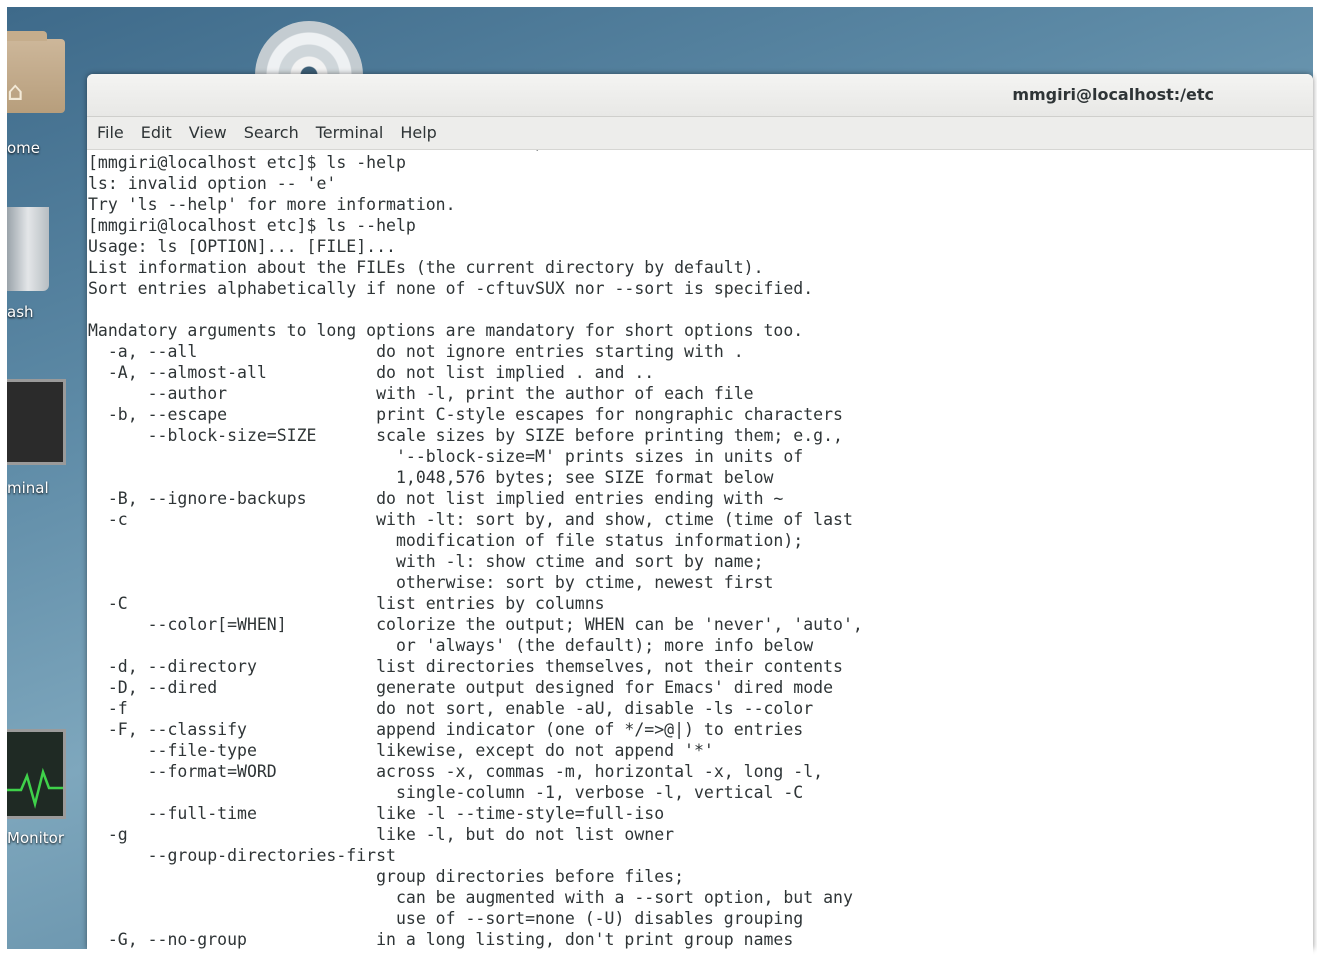  I want to click on menu-file: File, so click(110, 130).